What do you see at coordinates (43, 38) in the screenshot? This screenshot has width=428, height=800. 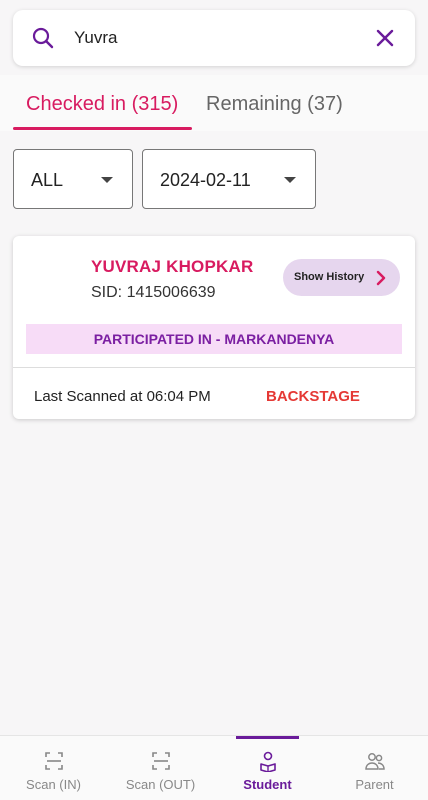 I see `search-icon` at bounding box center [43, 38].